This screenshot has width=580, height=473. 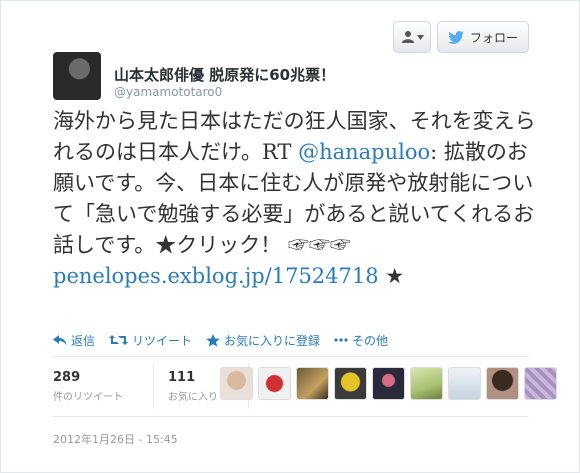 I want to click on reply-label: 返信, so click(x=83, y=340).